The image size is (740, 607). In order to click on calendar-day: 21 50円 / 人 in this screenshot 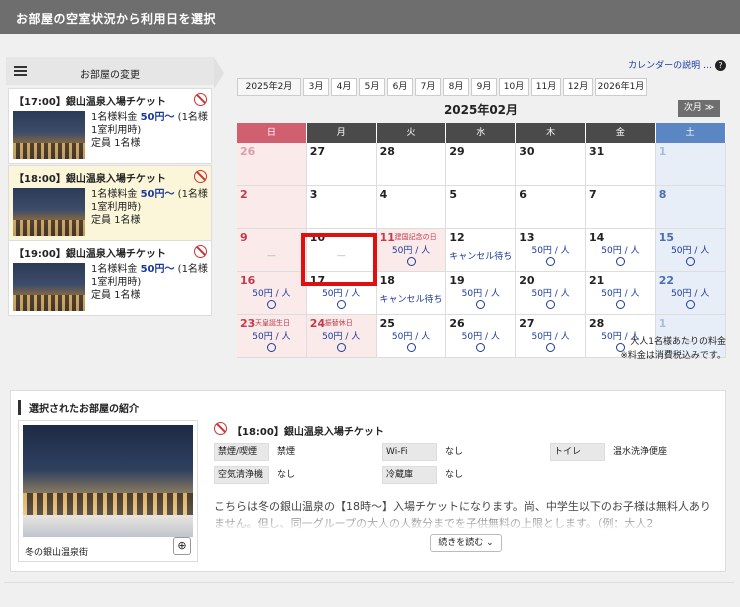, I will do `click(620, 293)`.